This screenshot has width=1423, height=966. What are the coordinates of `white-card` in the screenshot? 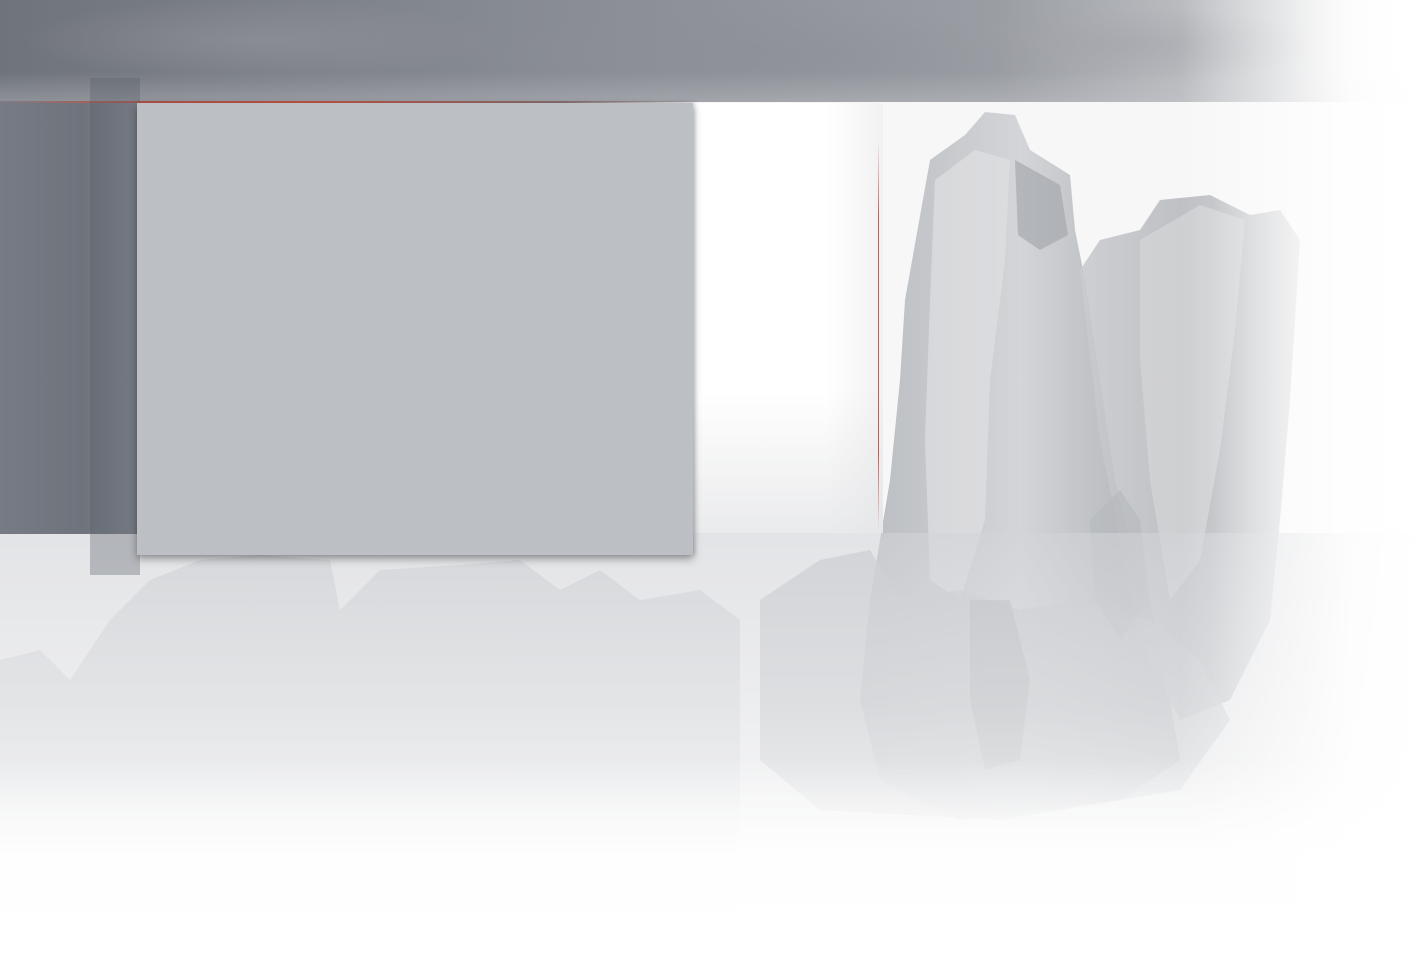 It's located at (788, 318).